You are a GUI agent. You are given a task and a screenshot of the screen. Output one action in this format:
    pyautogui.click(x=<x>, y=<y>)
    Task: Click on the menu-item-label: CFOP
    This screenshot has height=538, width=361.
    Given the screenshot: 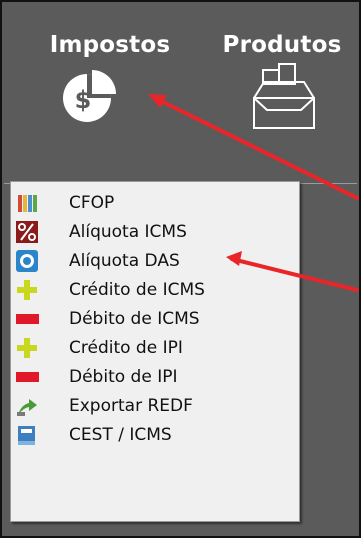 What is the action you would take?
    pyautogui.click(x=92, y=202)
    